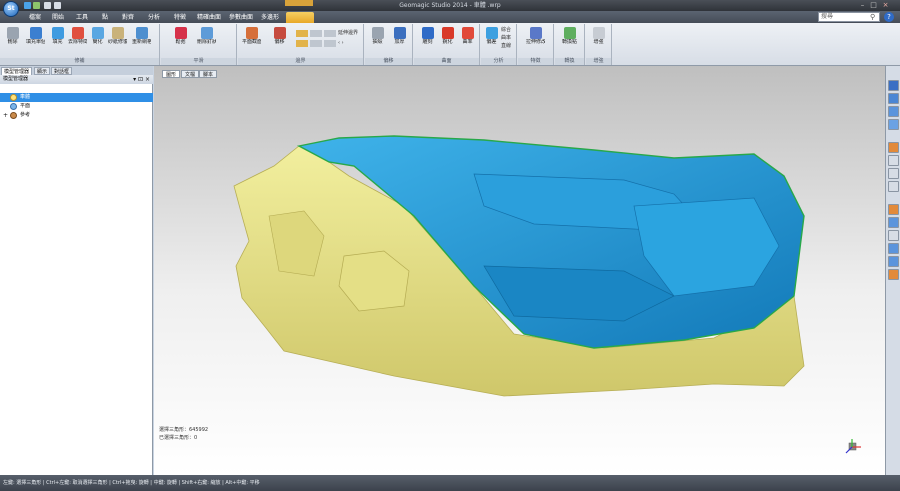  Describe the element at coordinates (128, 17) in the screenshot. I see `tab-align: 對齊` at that location.